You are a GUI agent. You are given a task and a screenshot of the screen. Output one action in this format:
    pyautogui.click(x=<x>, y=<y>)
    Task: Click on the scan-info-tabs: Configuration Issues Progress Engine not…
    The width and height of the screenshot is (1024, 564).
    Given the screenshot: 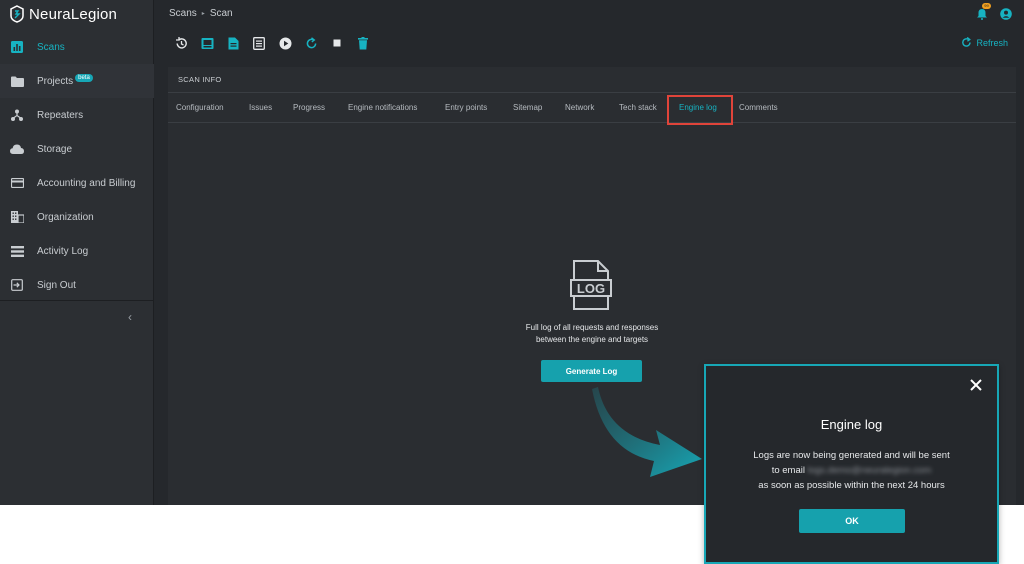 What is the action you would take?
    pyautogui.click(x=592, y=108)
    